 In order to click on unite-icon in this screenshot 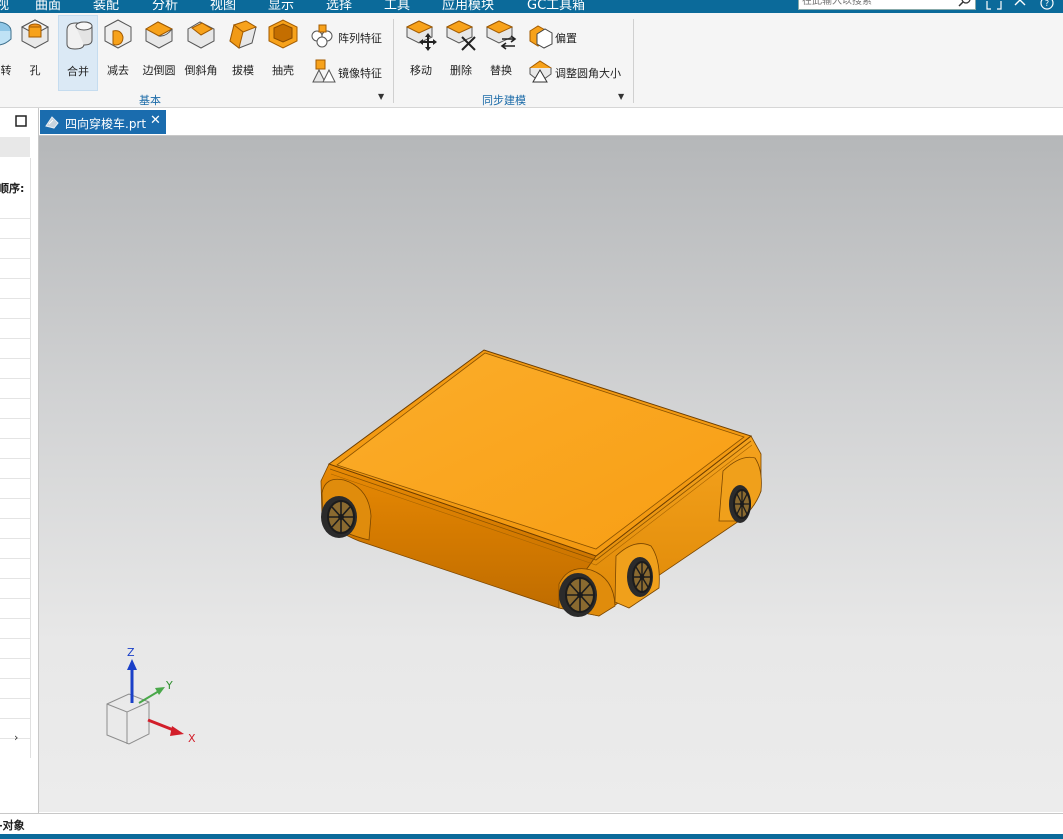, I will do `click(79, 35)`.